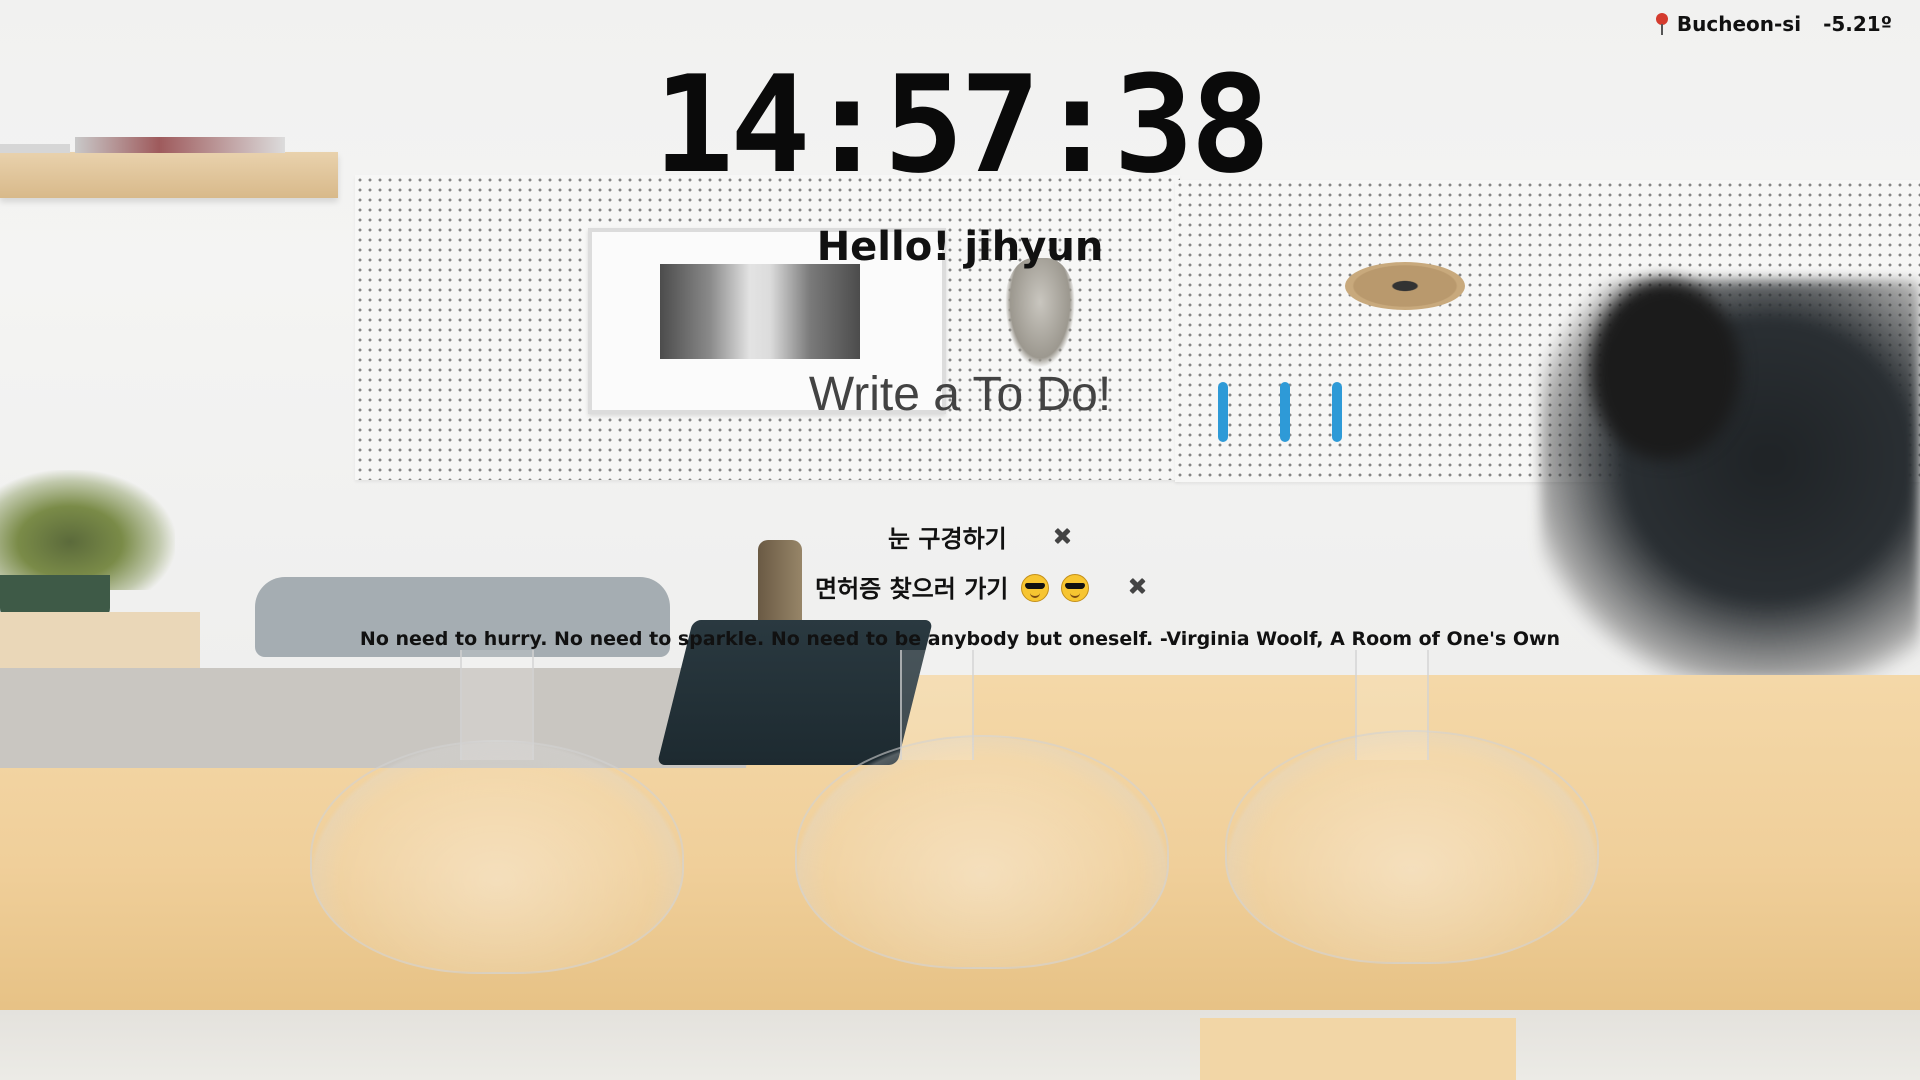 Image resolution: width=1920 pixels, height=1080 pixels. What do you see at coordinates (947, 539) in the screenshot?
I see `todo-item-text: 눈 구경하기` at bounding box center [947, 539].